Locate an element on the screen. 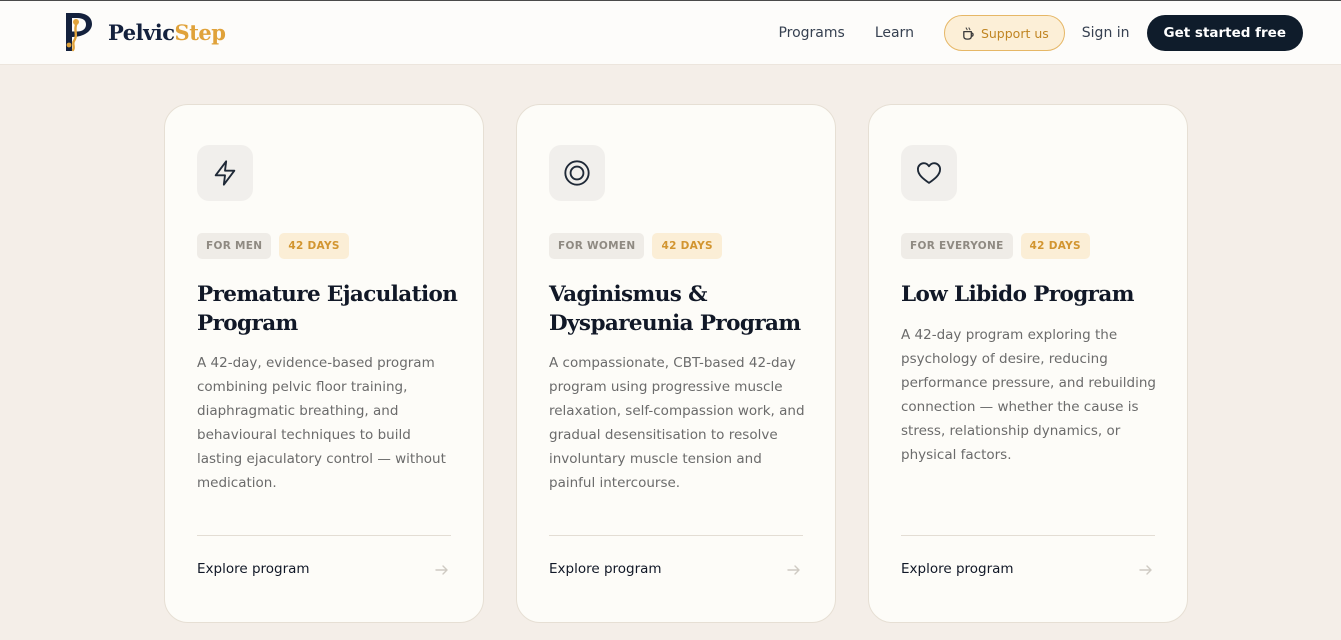 Image resolution: width=1341 pixels, height=640 pixels. card-tags: FOR EVERYONE 42 DAYS is located at coordinates (999, 246).